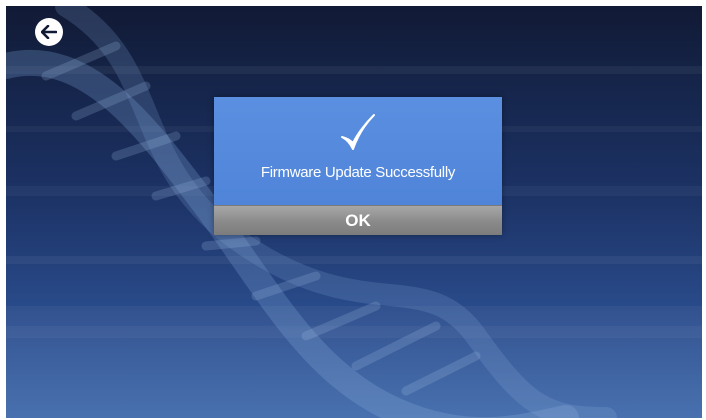 Image resolution: width=706 pixels, height=420 pixels. I want to click on checkmark-icon, so click(358, 132).